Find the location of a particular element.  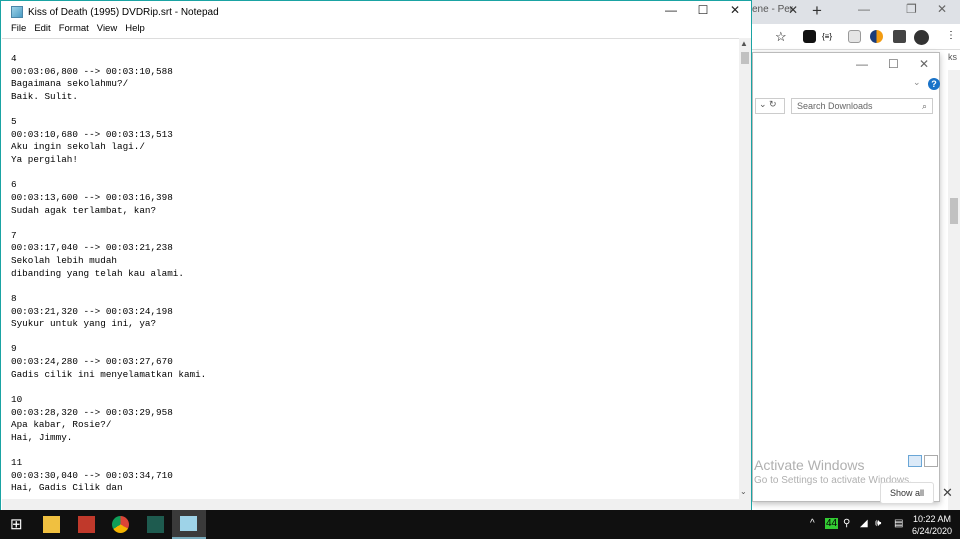

menu-format: Format is located at coordinates (74, 30).